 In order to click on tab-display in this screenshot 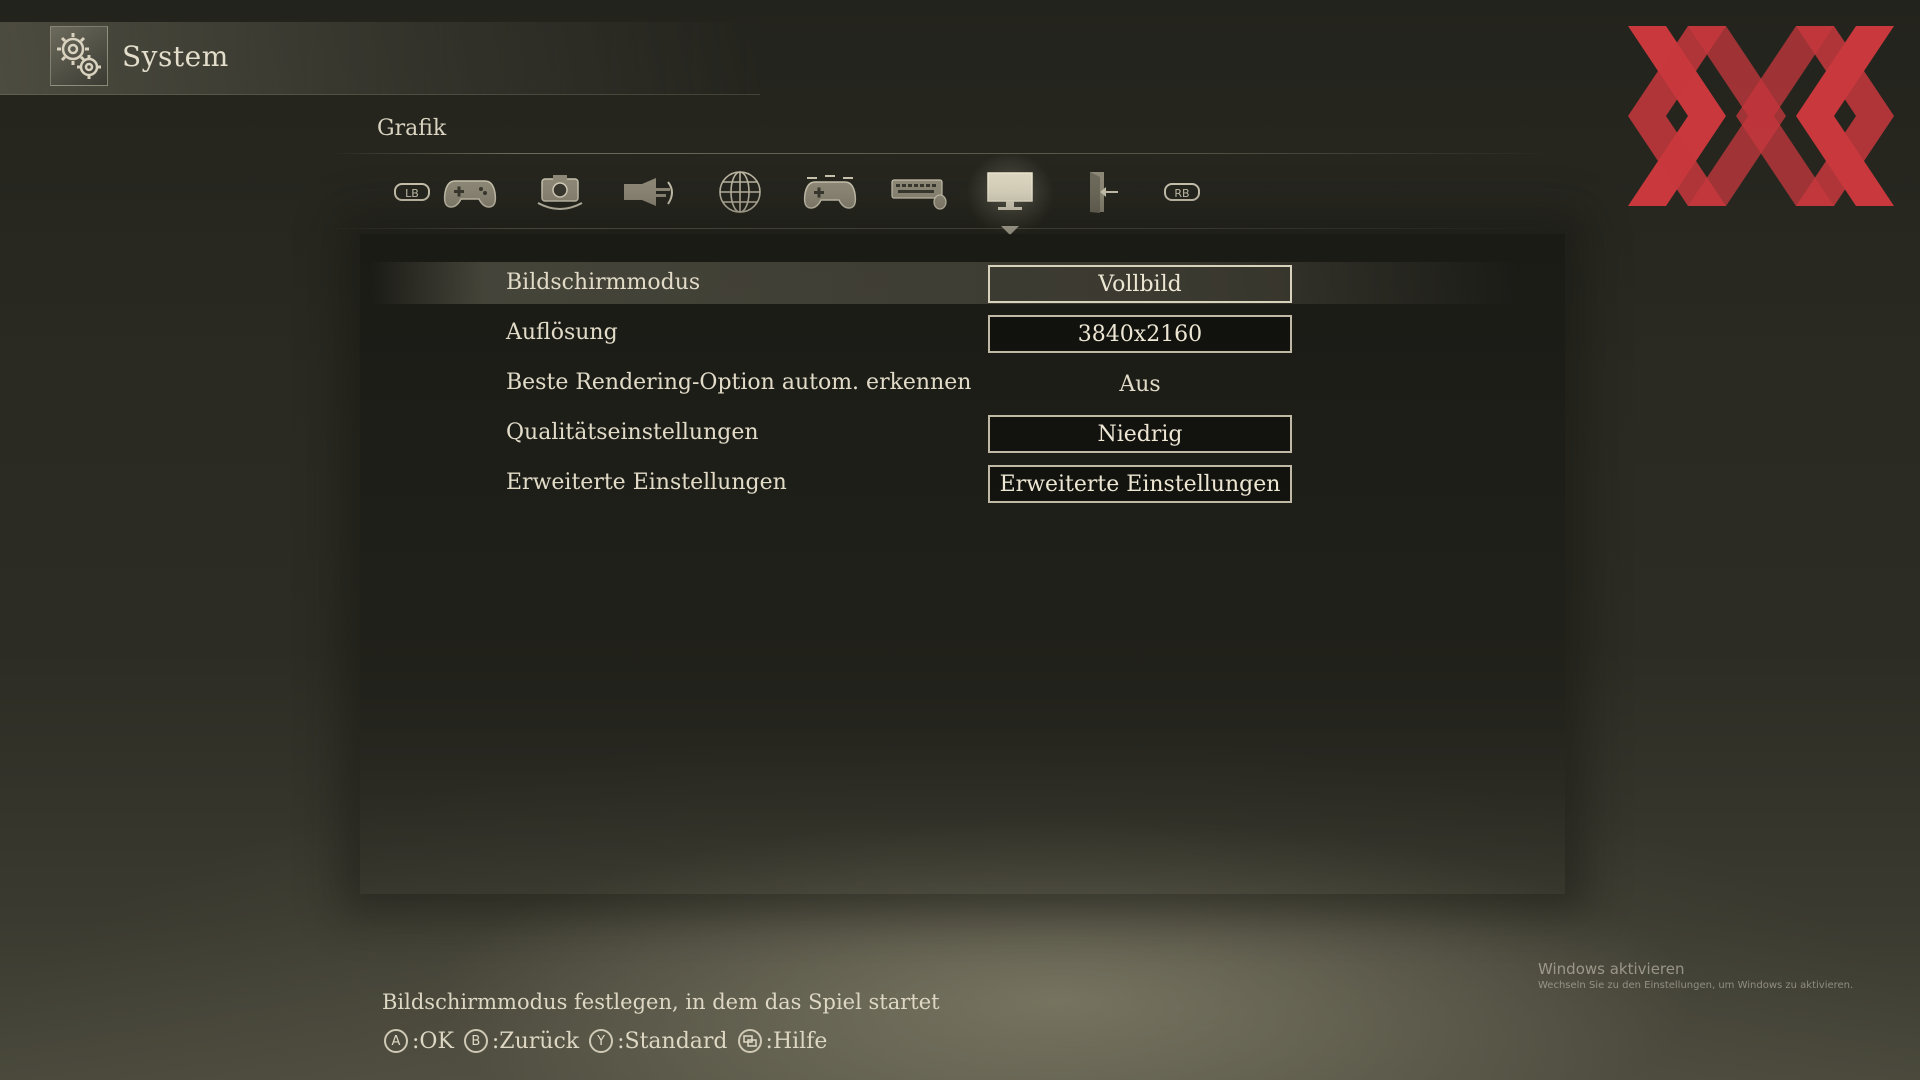, I will do `click(1010, 194)`.